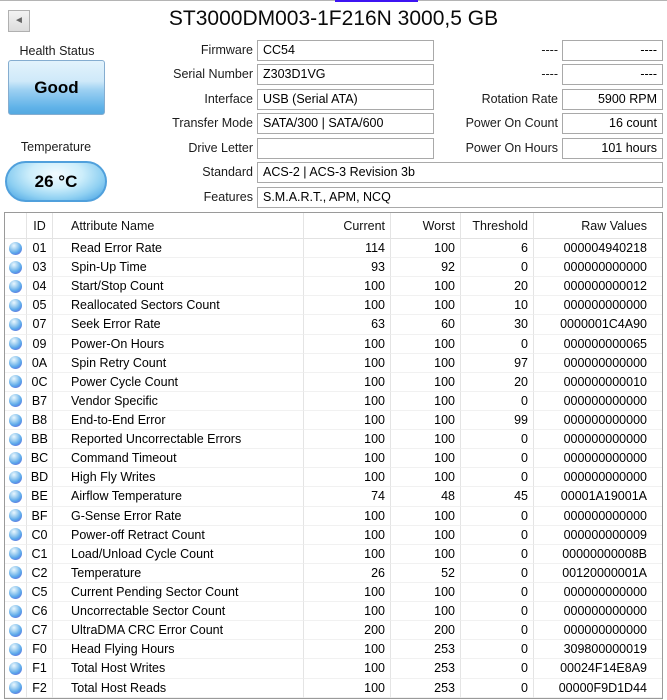 This screenshot has height=700, width=667. I want to click on attribute-name: Vendor Specific, so click(178, 401).